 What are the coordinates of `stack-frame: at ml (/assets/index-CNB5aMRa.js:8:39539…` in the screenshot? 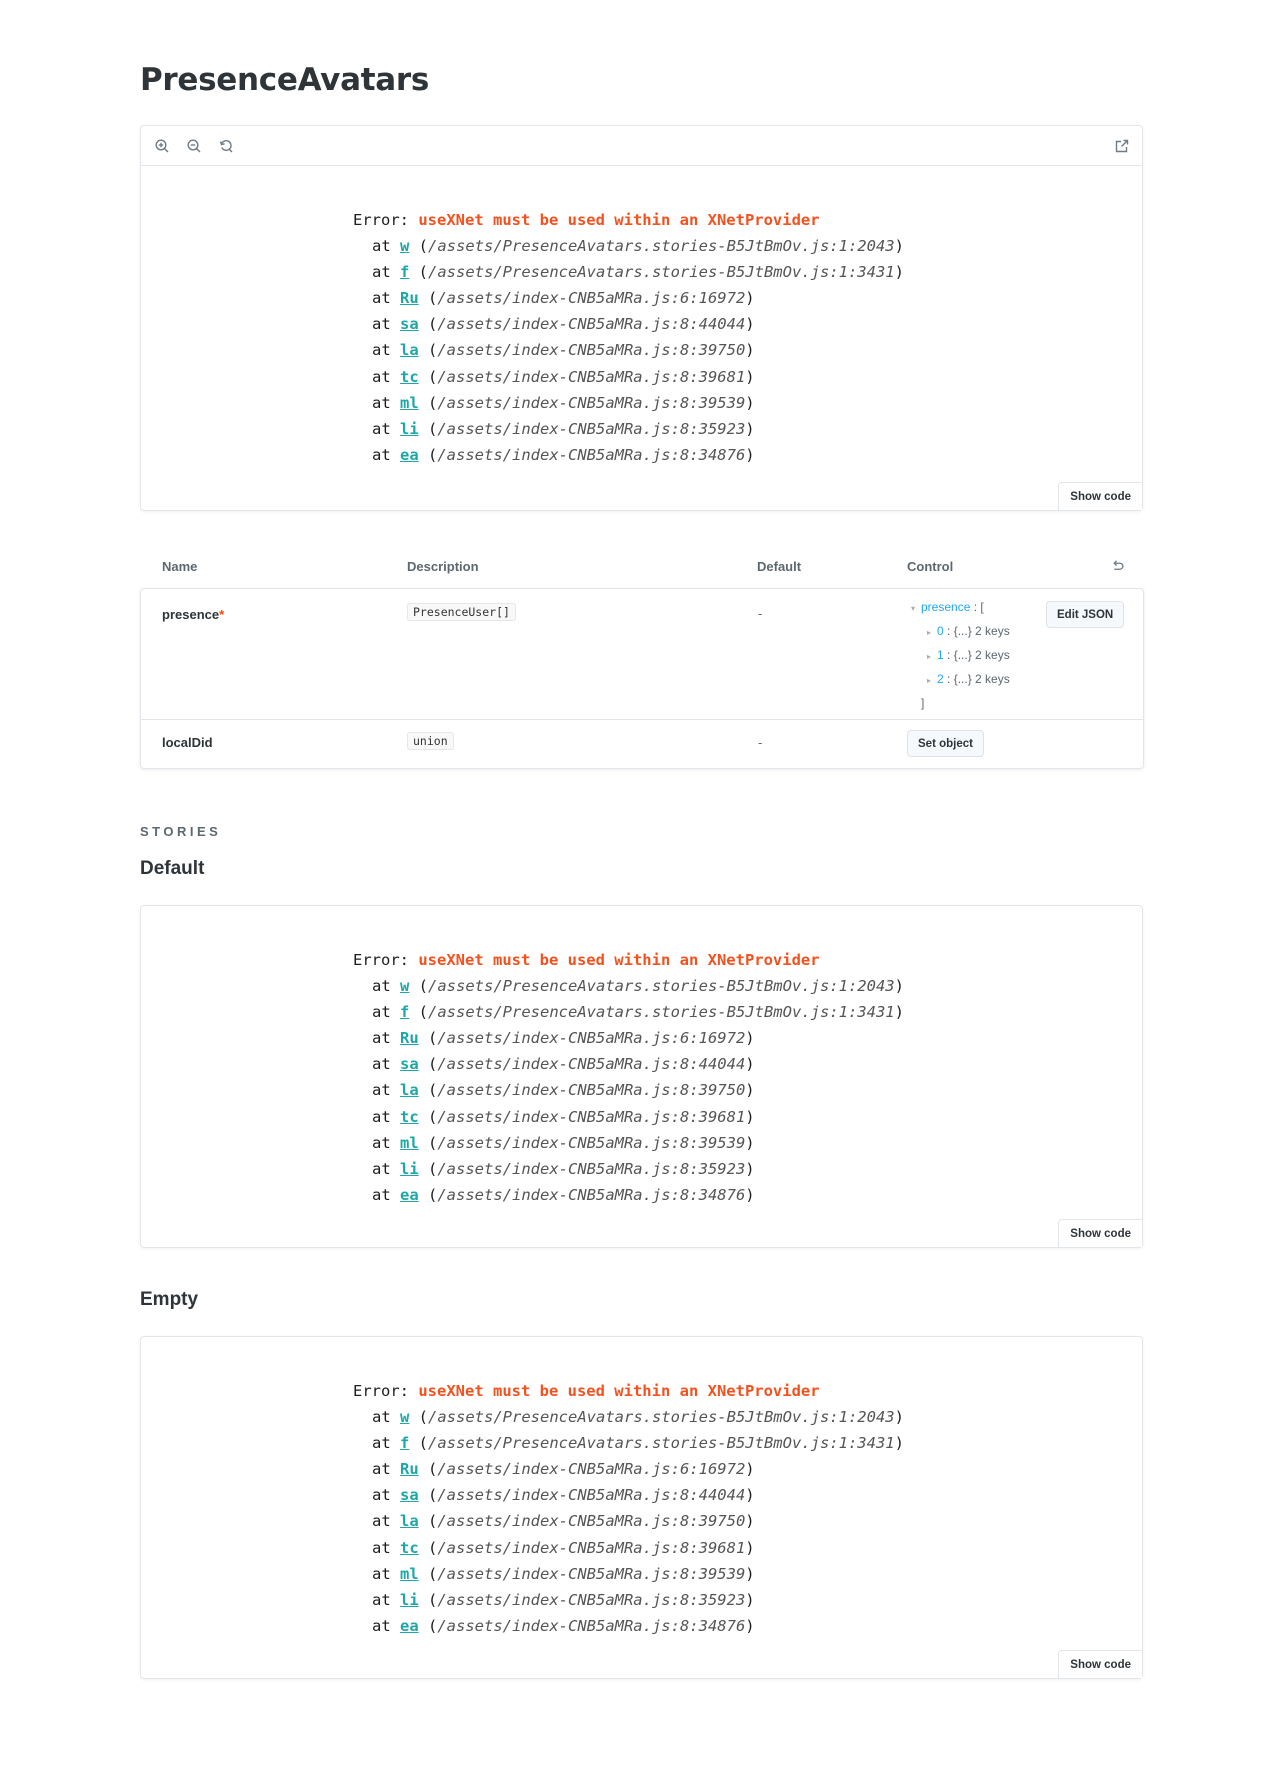 It's located at (563, 402).